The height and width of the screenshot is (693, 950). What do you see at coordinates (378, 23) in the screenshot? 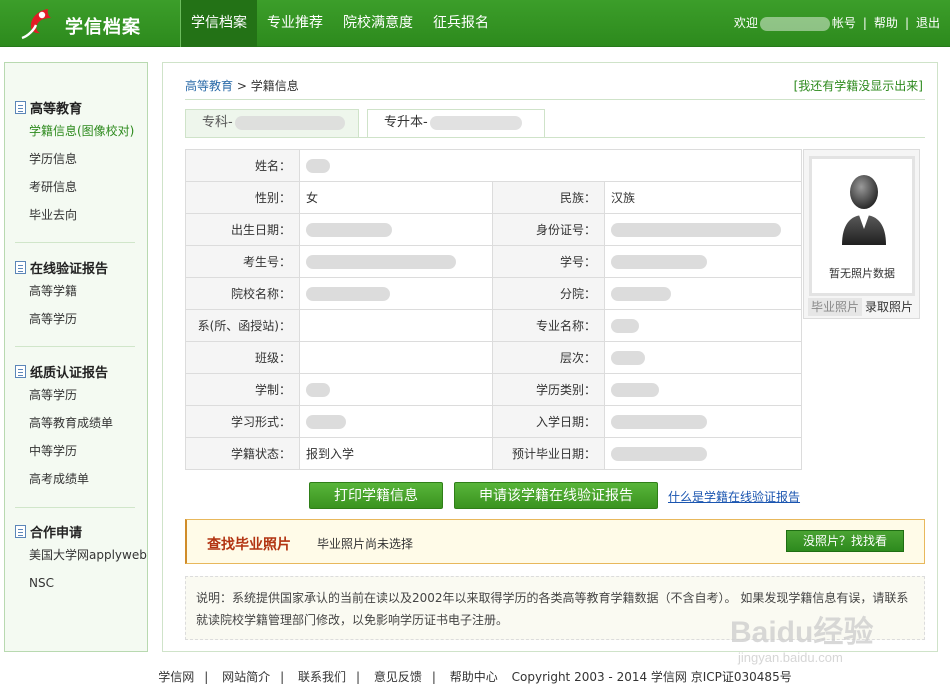
I see `nav-item-satisfaction: 院校满意度` at bounding box center [378, 23].